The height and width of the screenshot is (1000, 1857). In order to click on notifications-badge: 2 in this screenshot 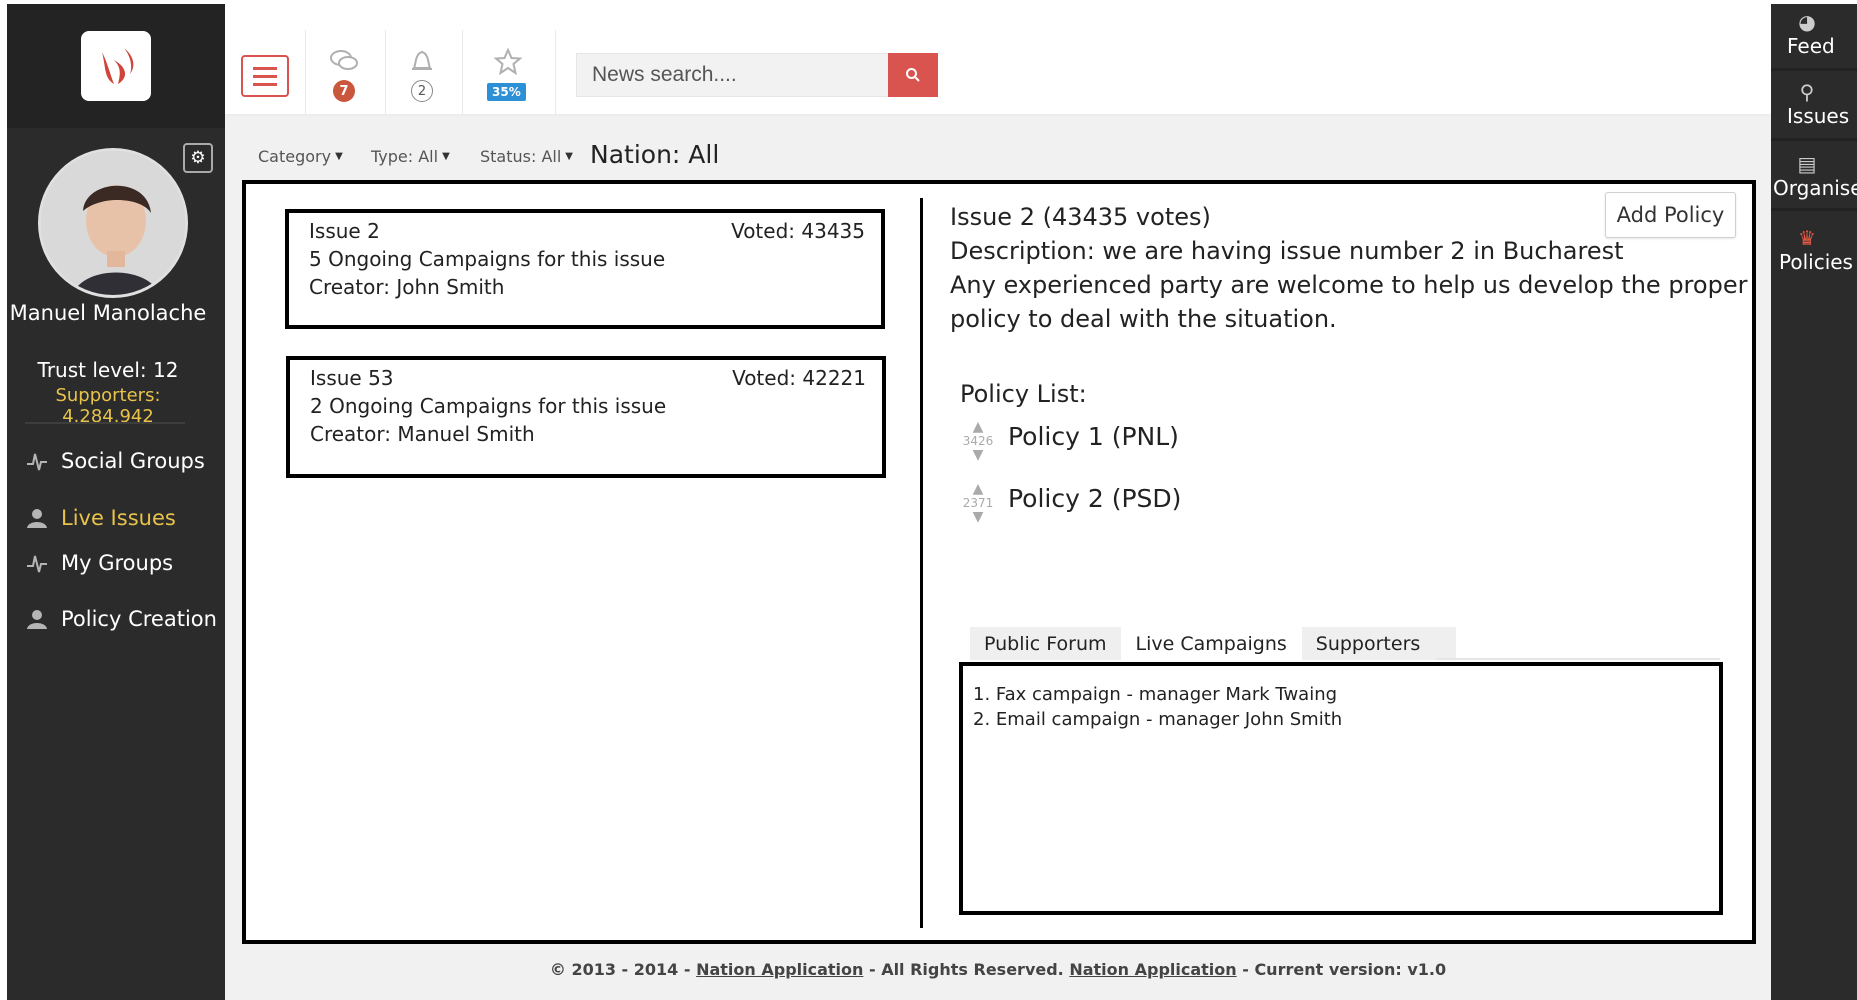, I will do `click(422, 91)`.